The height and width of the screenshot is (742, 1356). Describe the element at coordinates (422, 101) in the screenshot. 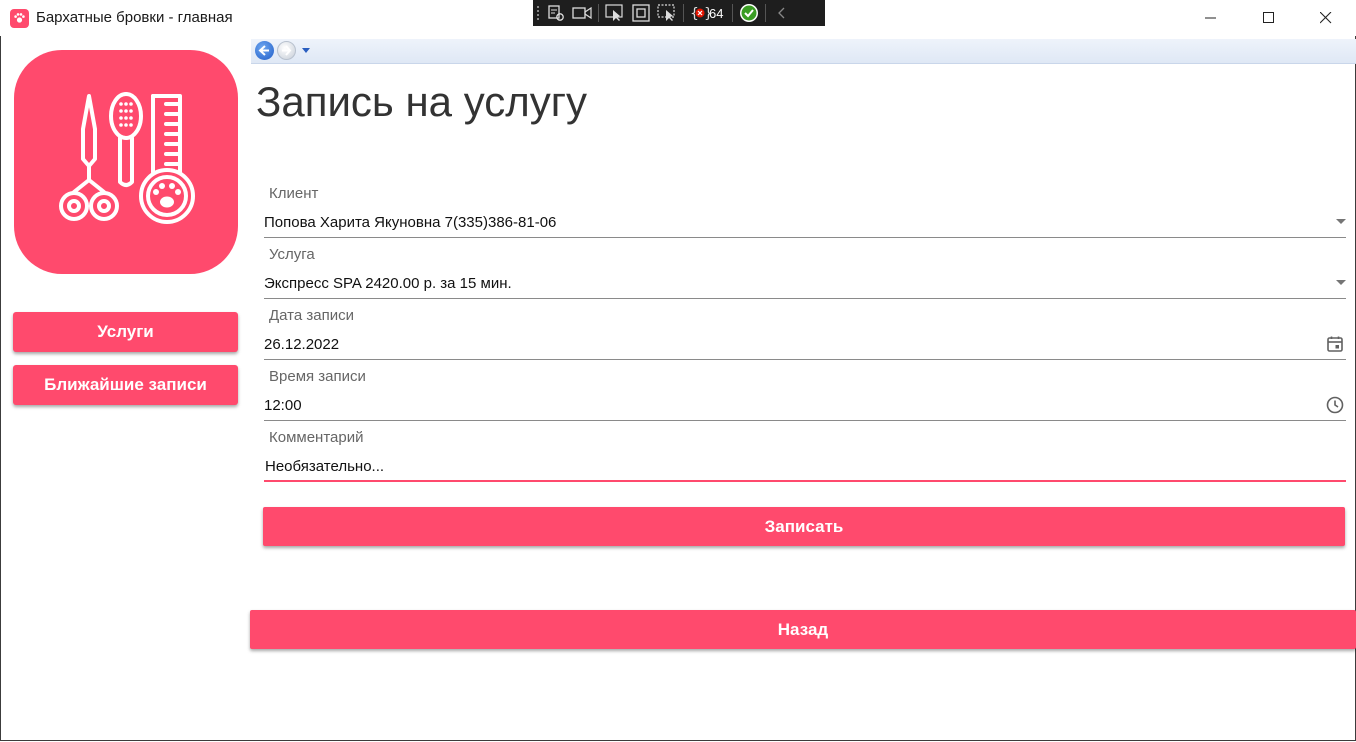

I see `page-title: Запись на услугу` at that location.